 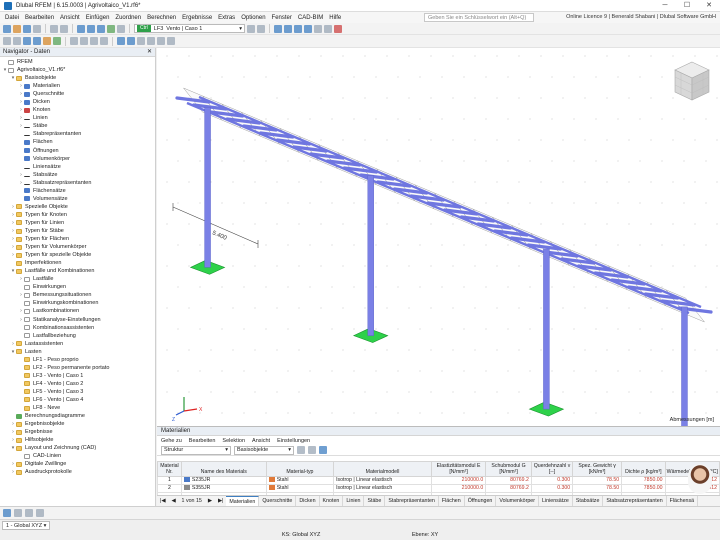 I want to click on cell-E: 210000.0, so click(x=458, y=488).